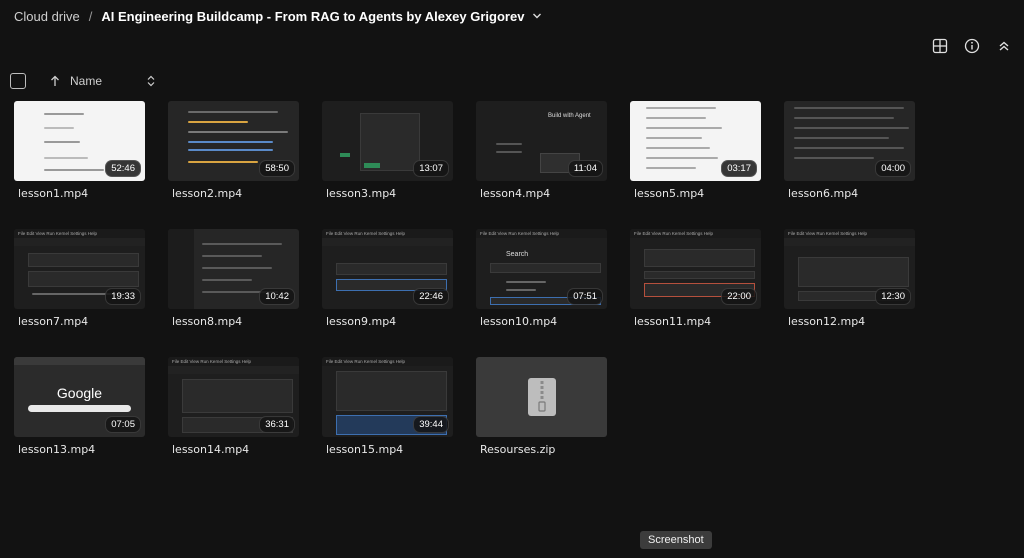 The image size is (1024, 558). I want to click on view-toolbar, so click(972, 46).